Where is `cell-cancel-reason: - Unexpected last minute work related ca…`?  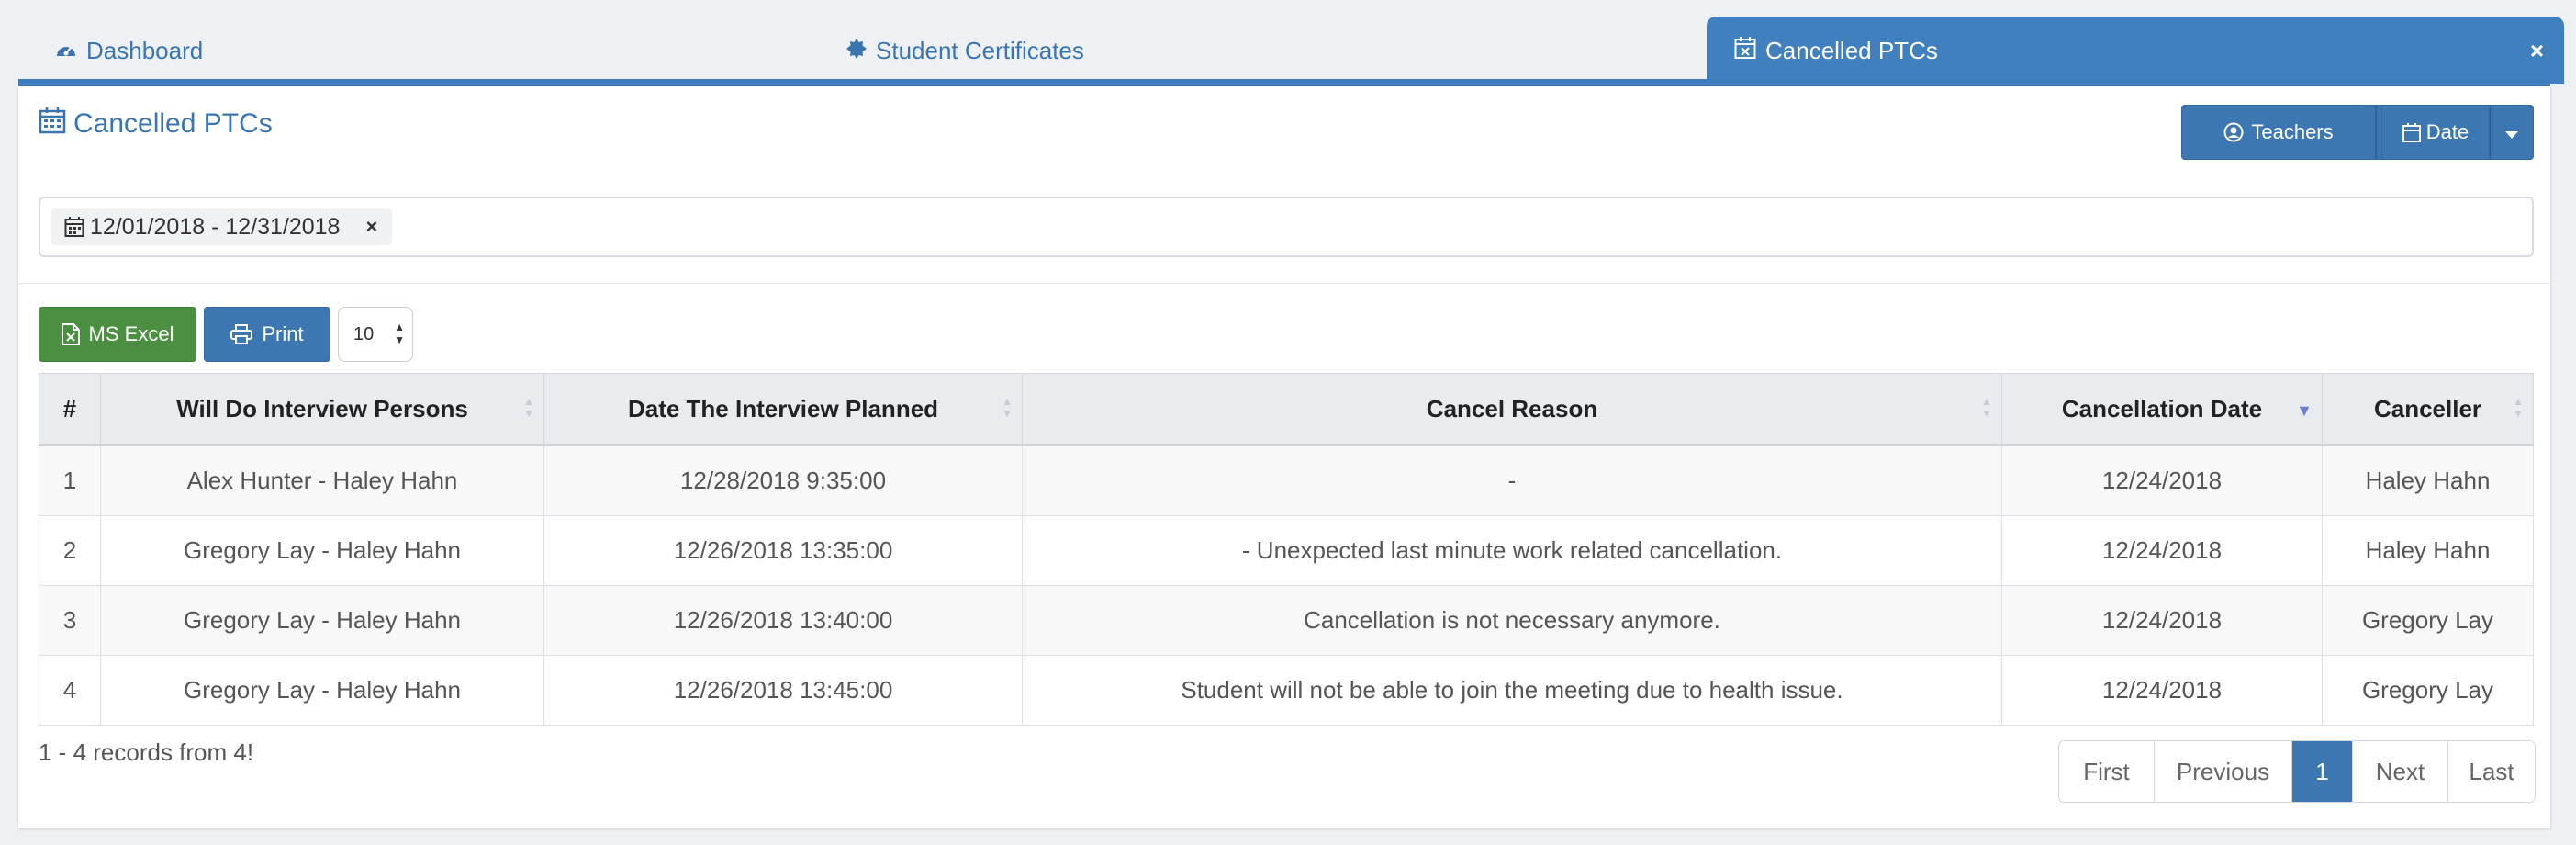 cell-cancel-reason: - Unexpected last minute work related ca… is located at coordinates (1512, 550).